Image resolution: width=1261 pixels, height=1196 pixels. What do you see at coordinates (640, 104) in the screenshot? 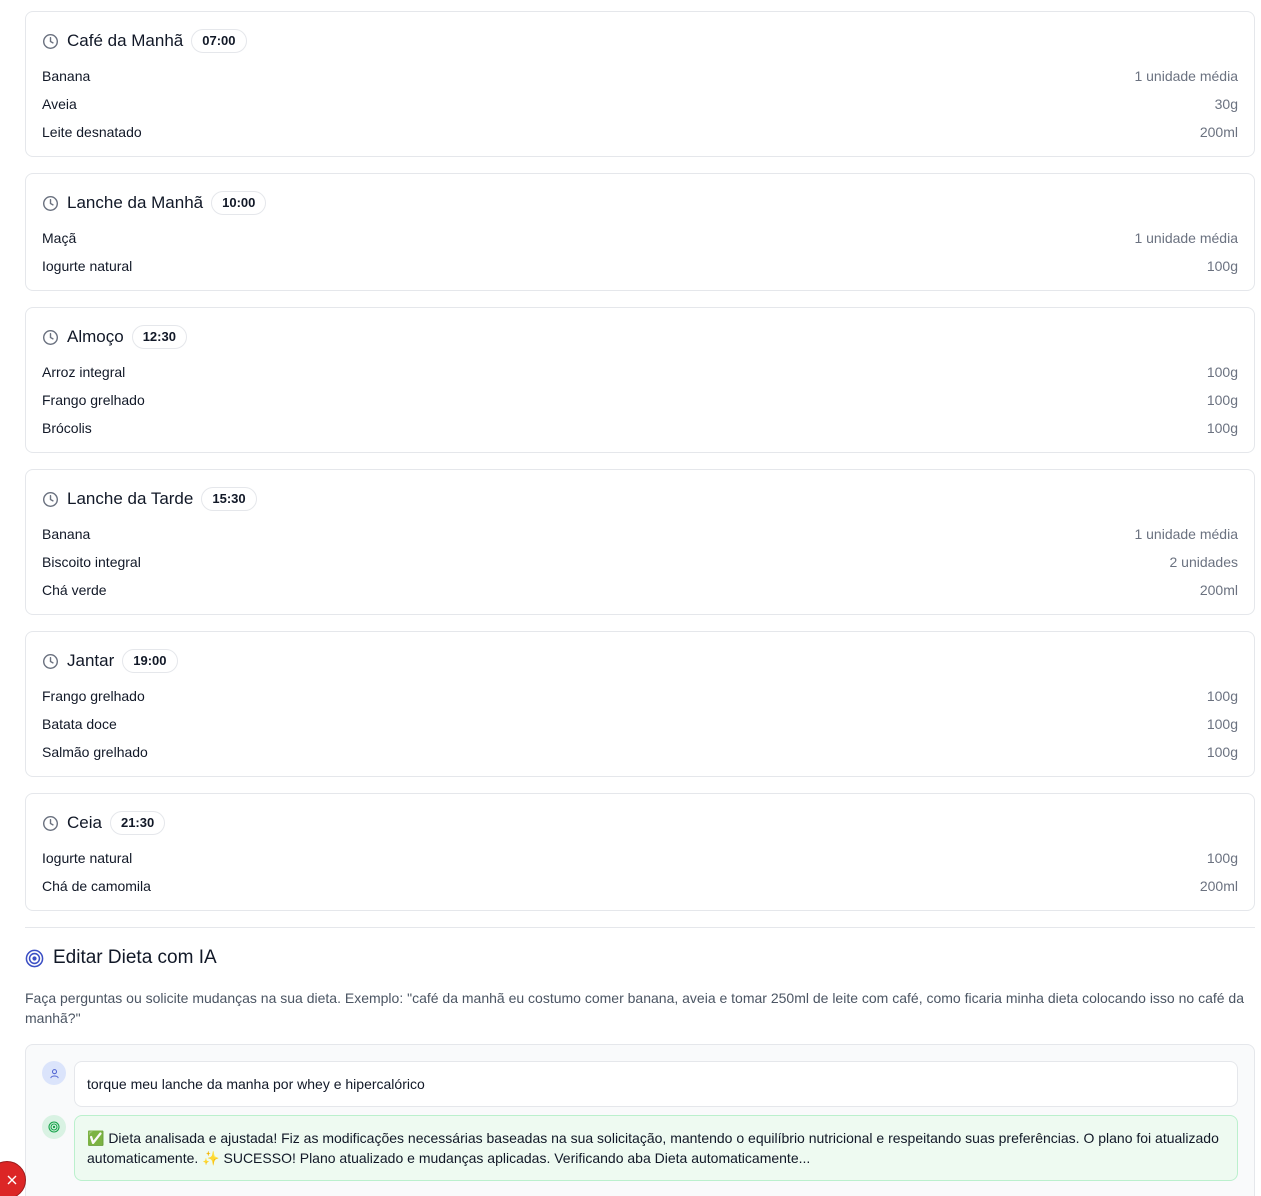
I see `food-row: Aveia 30g` at bounding box center [640, 104].